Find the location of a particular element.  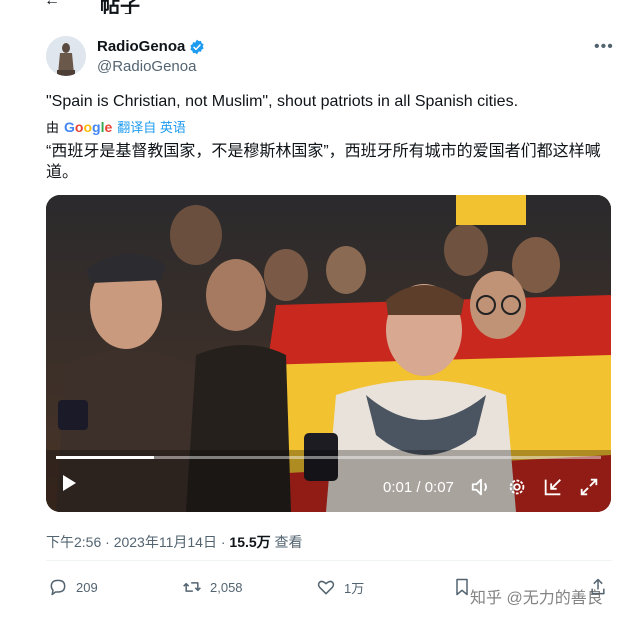

author-display-name: RadioGenoa is located at coordinates (141, 46).